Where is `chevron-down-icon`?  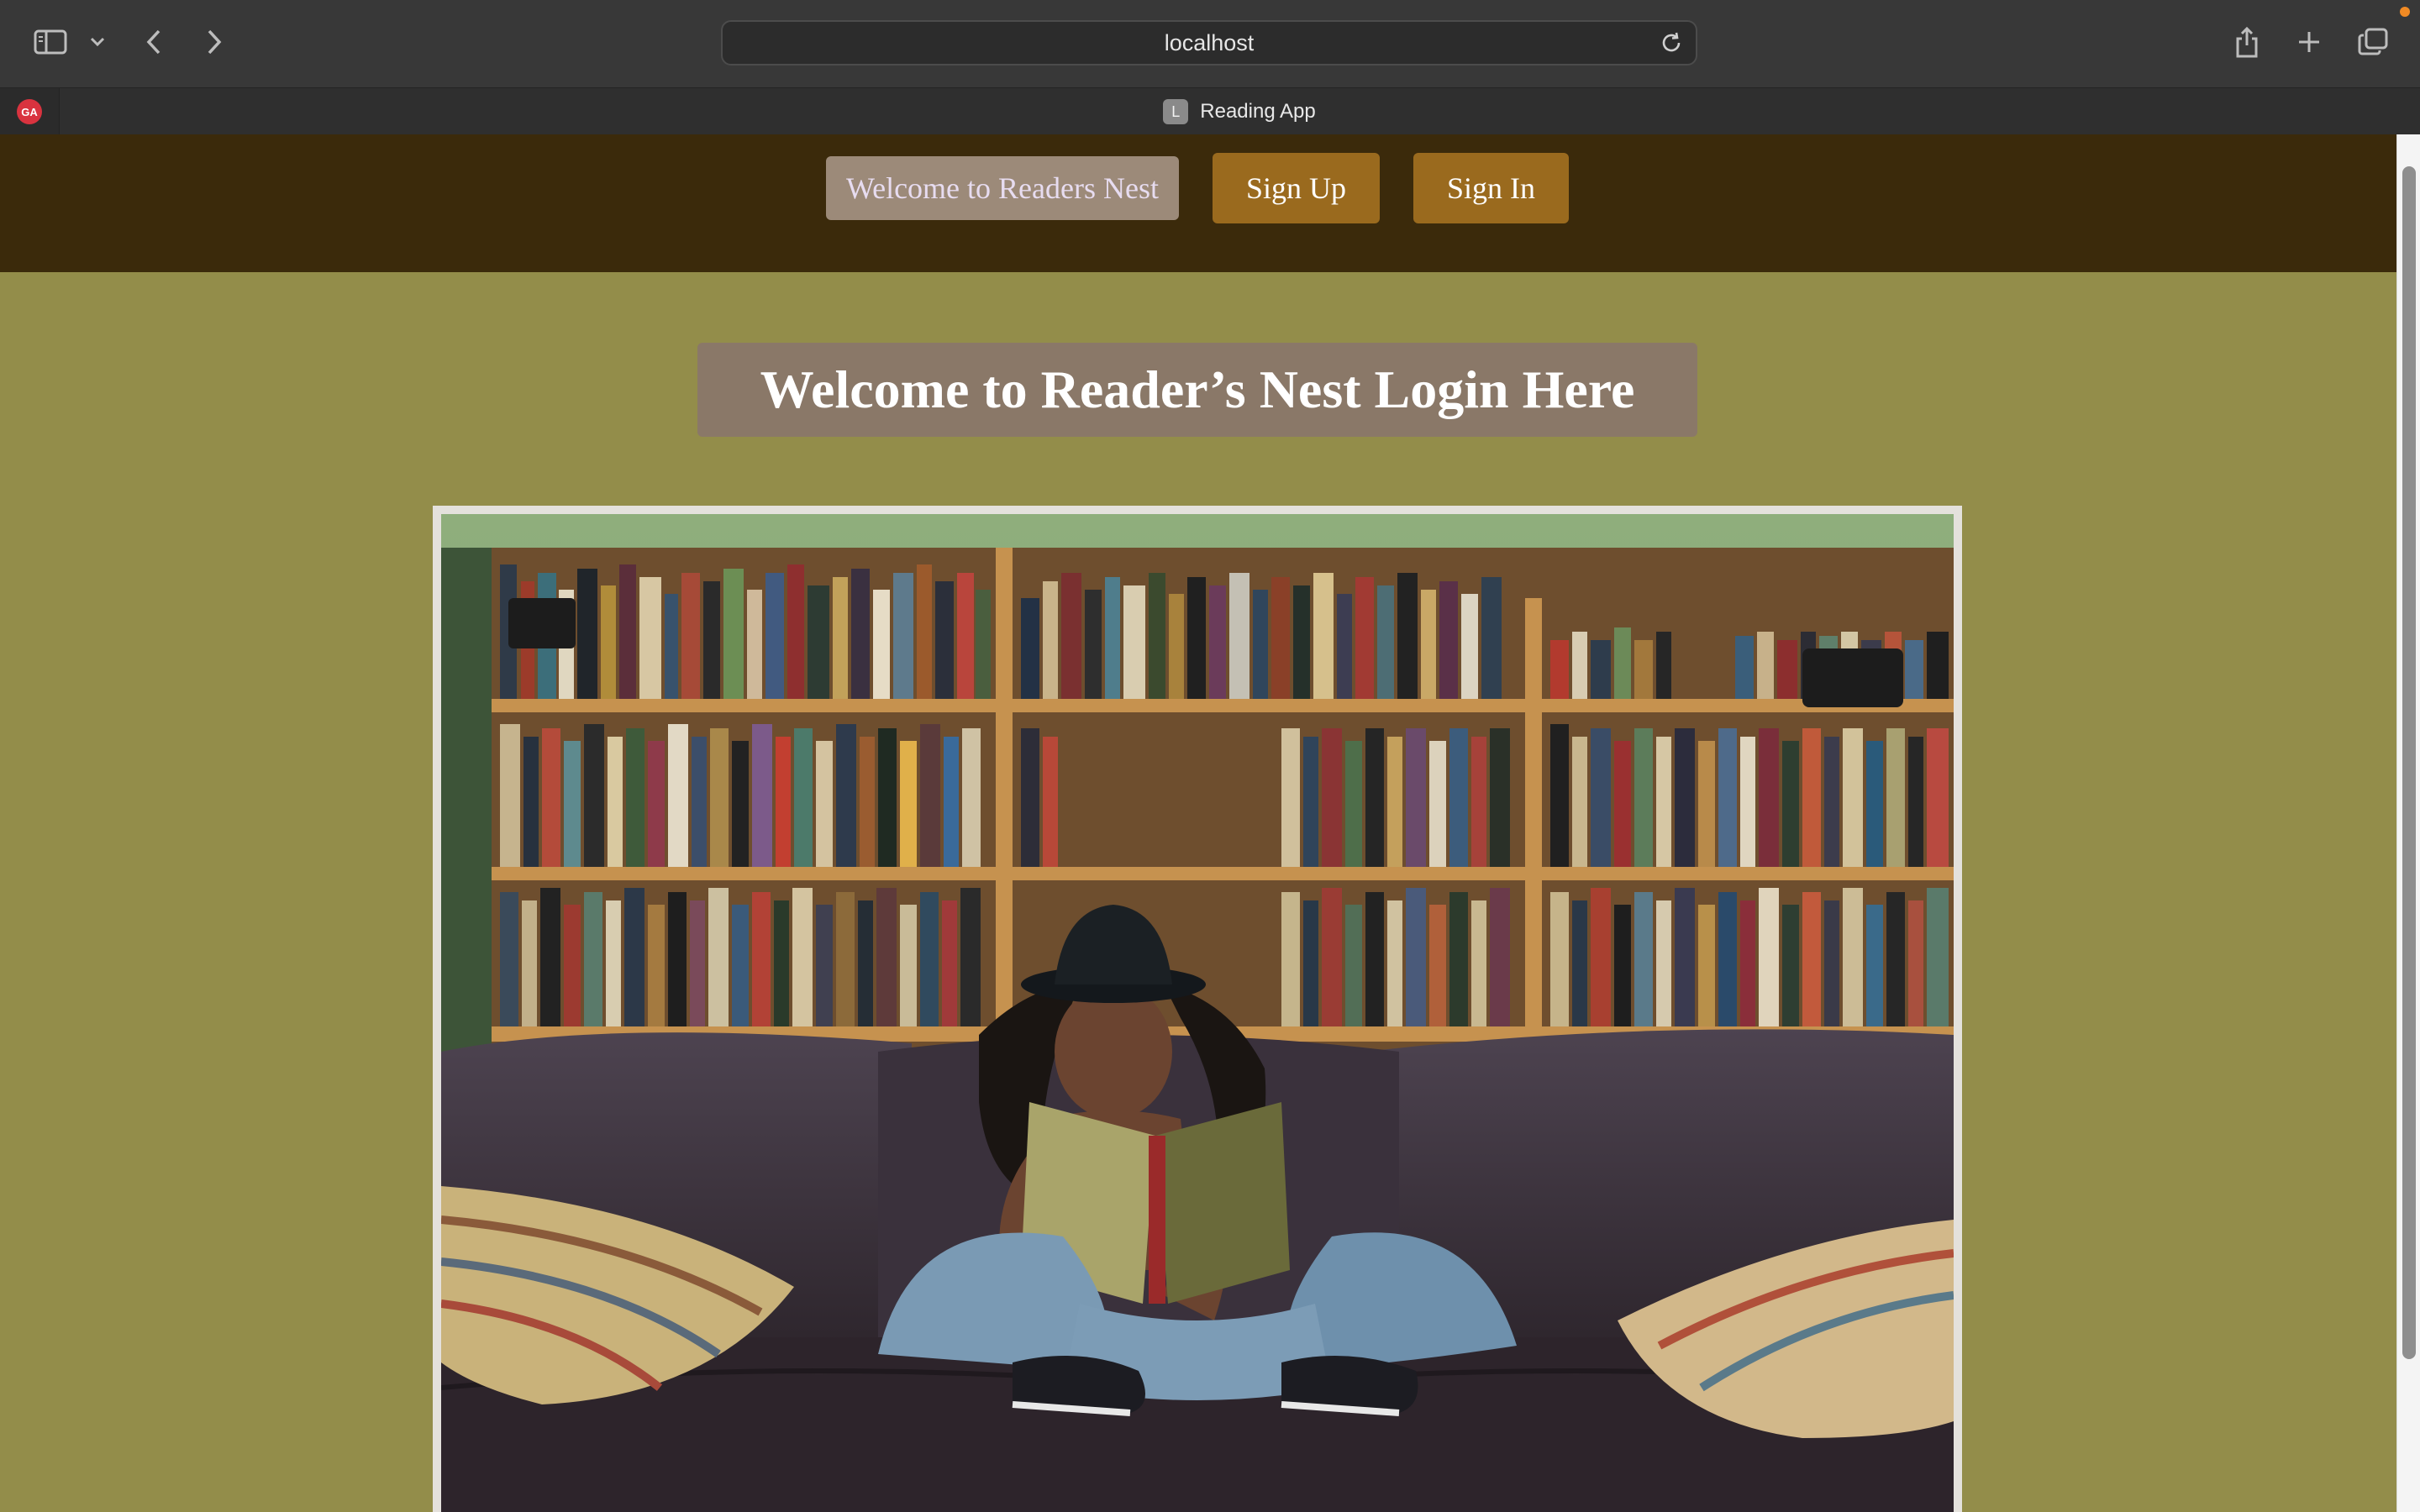
chevron-down-icon is located at coordinates (97, 42).